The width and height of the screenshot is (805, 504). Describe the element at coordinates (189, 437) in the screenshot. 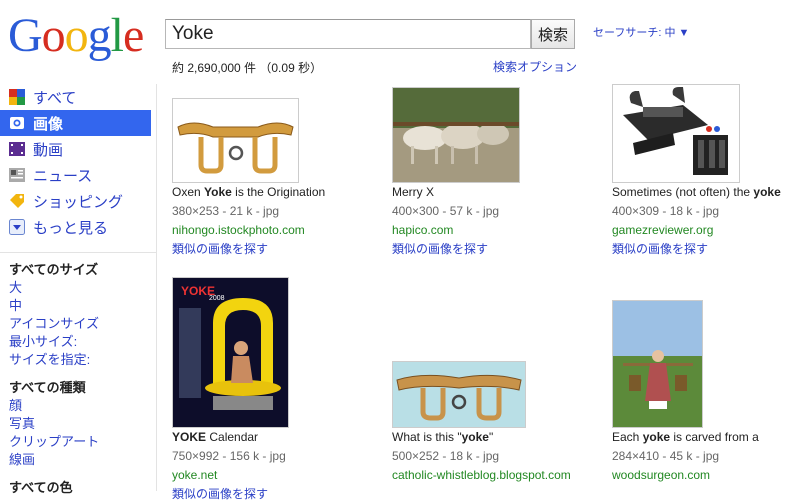

I see `title-highlight: YOKE` at that location.